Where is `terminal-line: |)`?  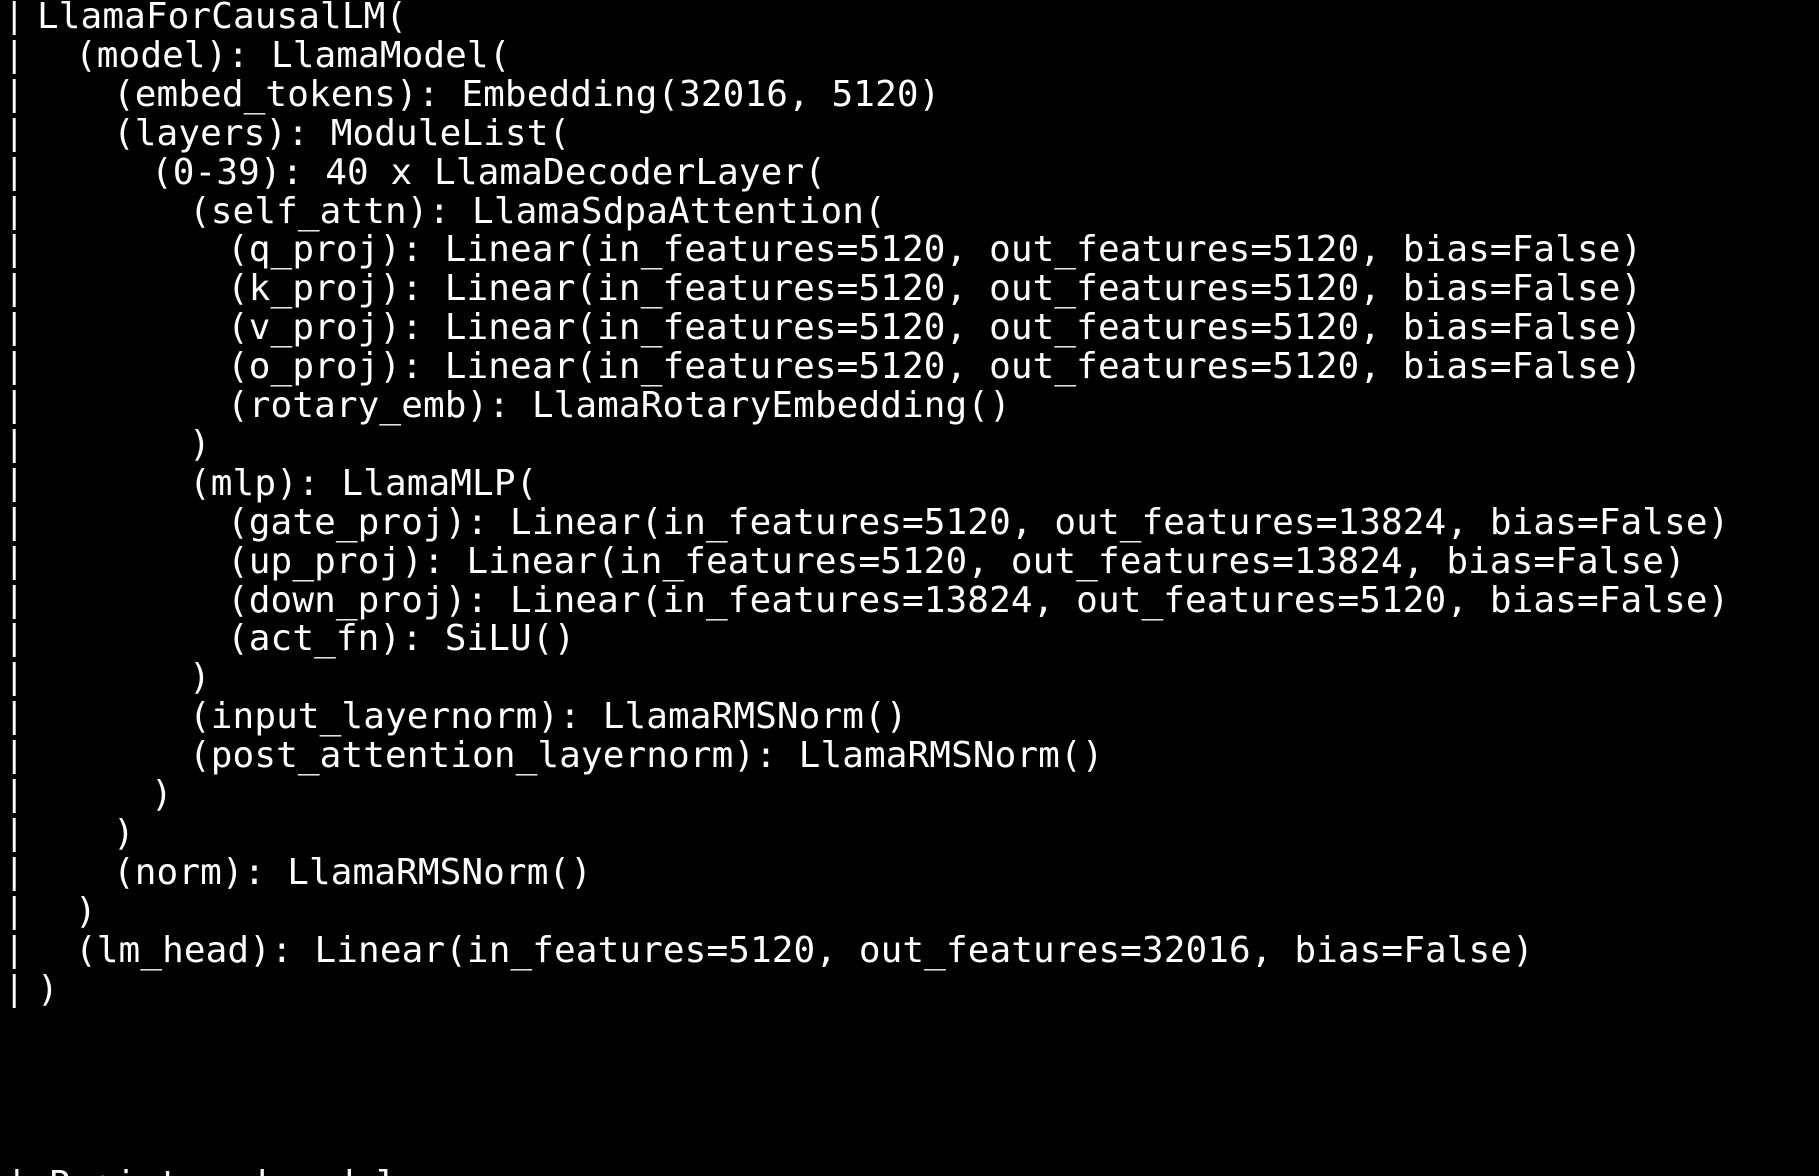
terminal-line: |) is located at coordinates (909, 989).